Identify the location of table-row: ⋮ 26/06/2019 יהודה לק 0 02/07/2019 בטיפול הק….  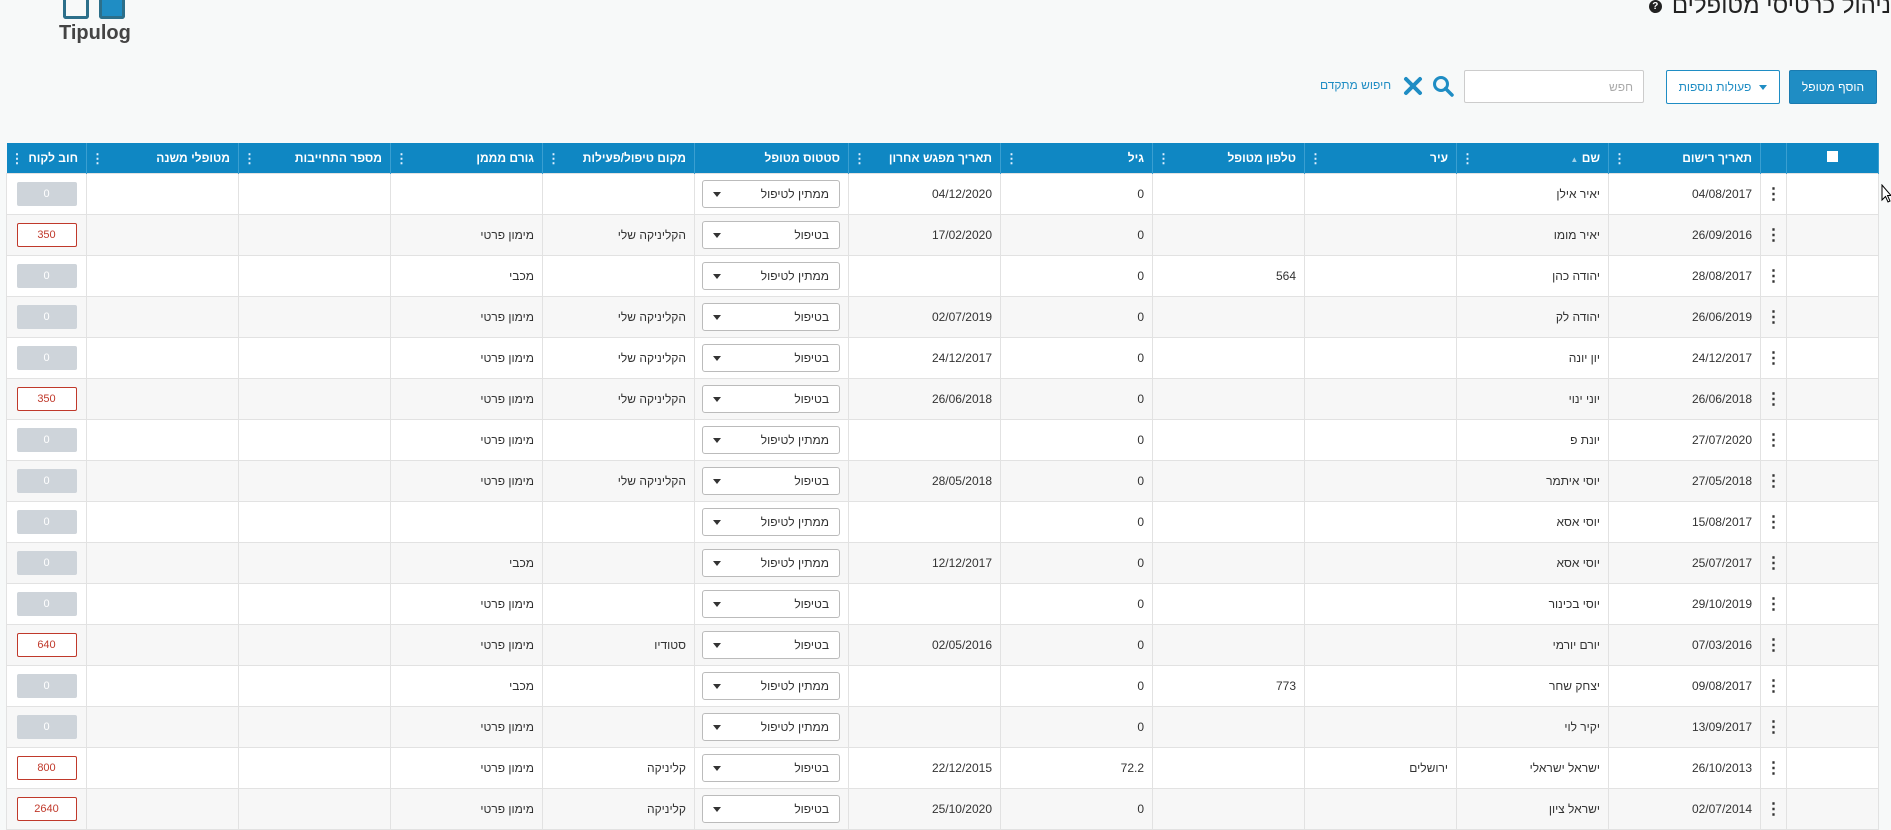
(942, 317).